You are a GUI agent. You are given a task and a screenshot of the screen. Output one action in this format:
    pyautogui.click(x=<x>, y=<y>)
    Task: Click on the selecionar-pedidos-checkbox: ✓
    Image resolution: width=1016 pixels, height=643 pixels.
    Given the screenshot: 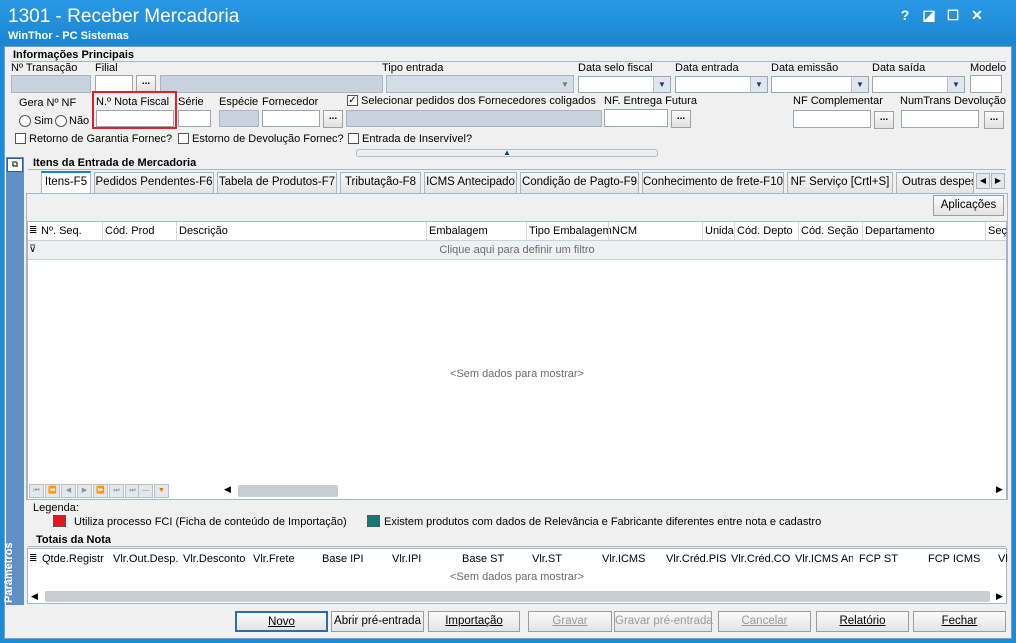 What is the action you would take?
    pyautogui.click(x=352, y=100)
    